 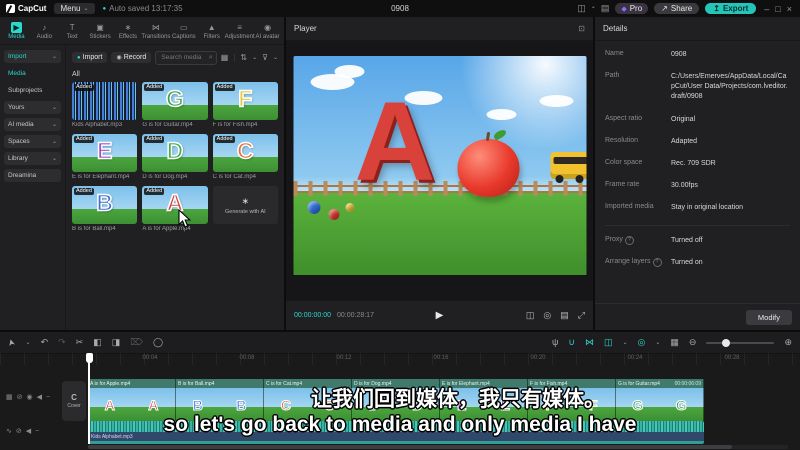 What do you see at coordinates (175, 105) in the screenshot?
I see `media-card-g-is-for-guitar-mp4: Added G G is for Guitar.mp4` at bounding box center [175, 105].